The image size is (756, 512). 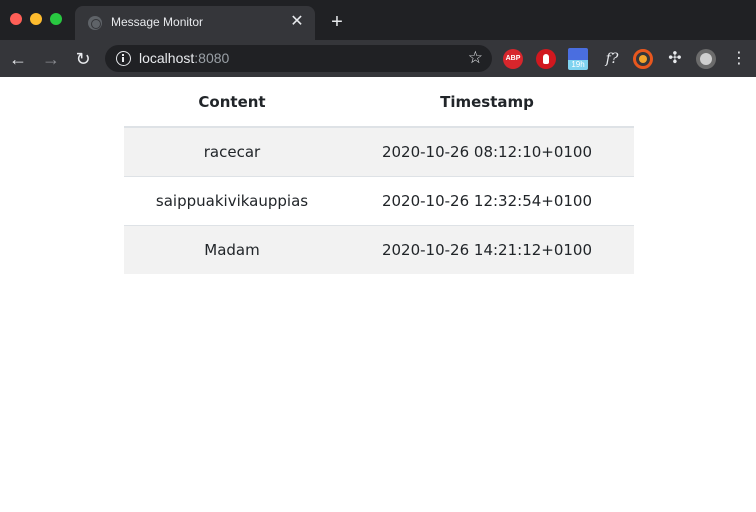 What do you see at coordinates (578, 65) in the screenshot?
I see `calendar-badge: 19h` at bounding box center [578, 65].